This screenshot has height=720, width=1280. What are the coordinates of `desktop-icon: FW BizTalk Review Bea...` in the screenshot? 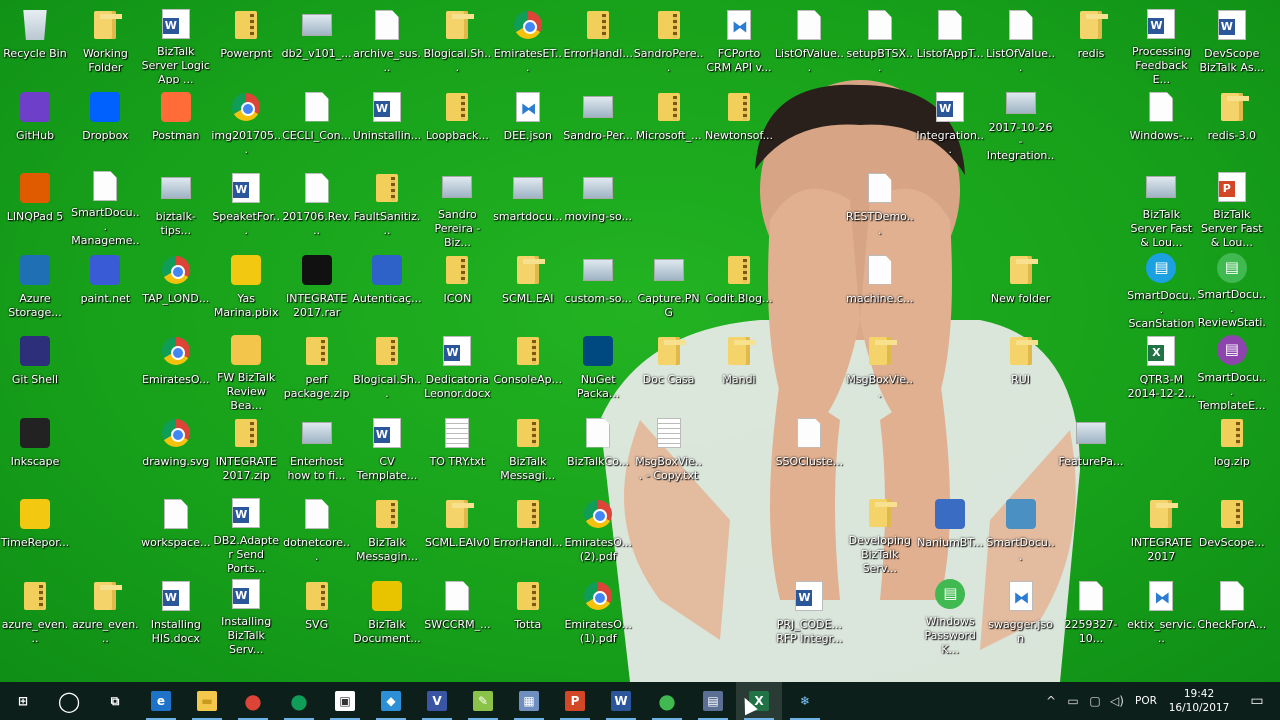 It's located at (246, 370).